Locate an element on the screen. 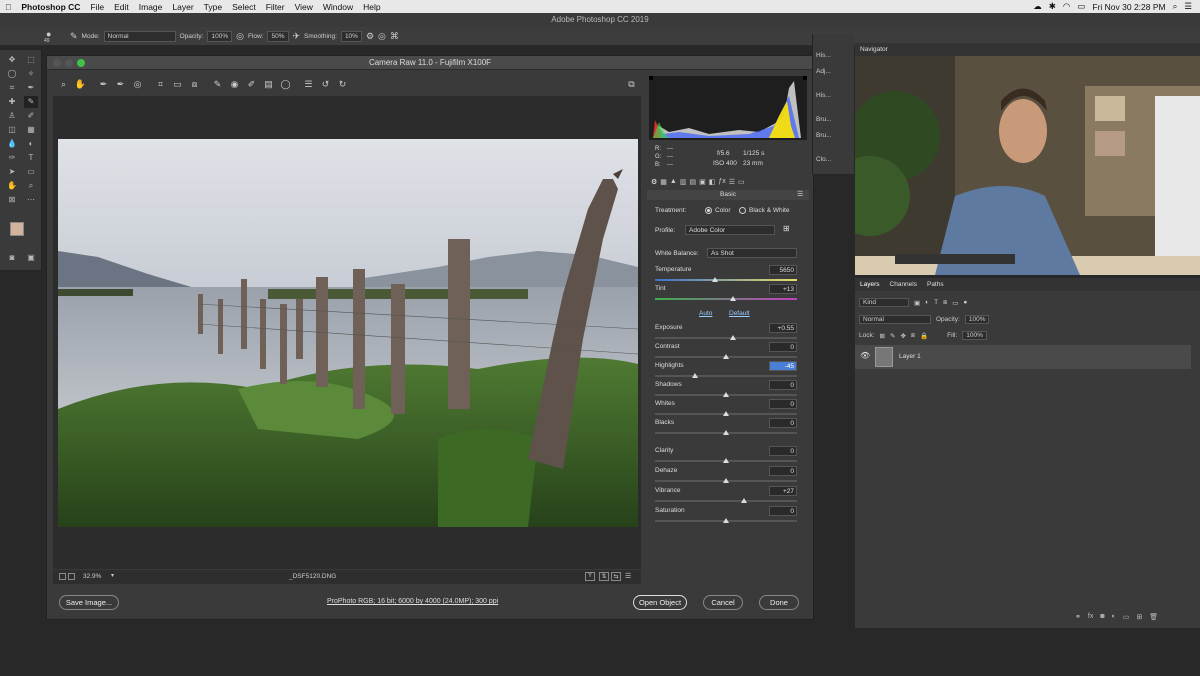 The image size is (1200, 676). brush-panel-icon: ✎ is located at coordinates (74, 36).